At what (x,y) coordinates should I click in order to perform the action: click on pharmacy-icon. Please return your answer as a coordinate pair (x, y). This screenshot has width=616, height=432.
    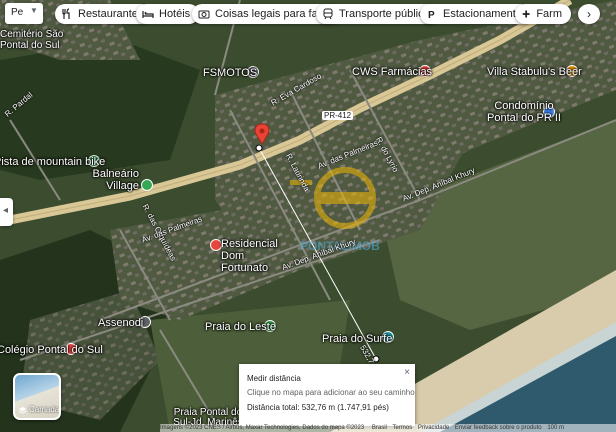
    Looking at the image, I should click on (526, 14).